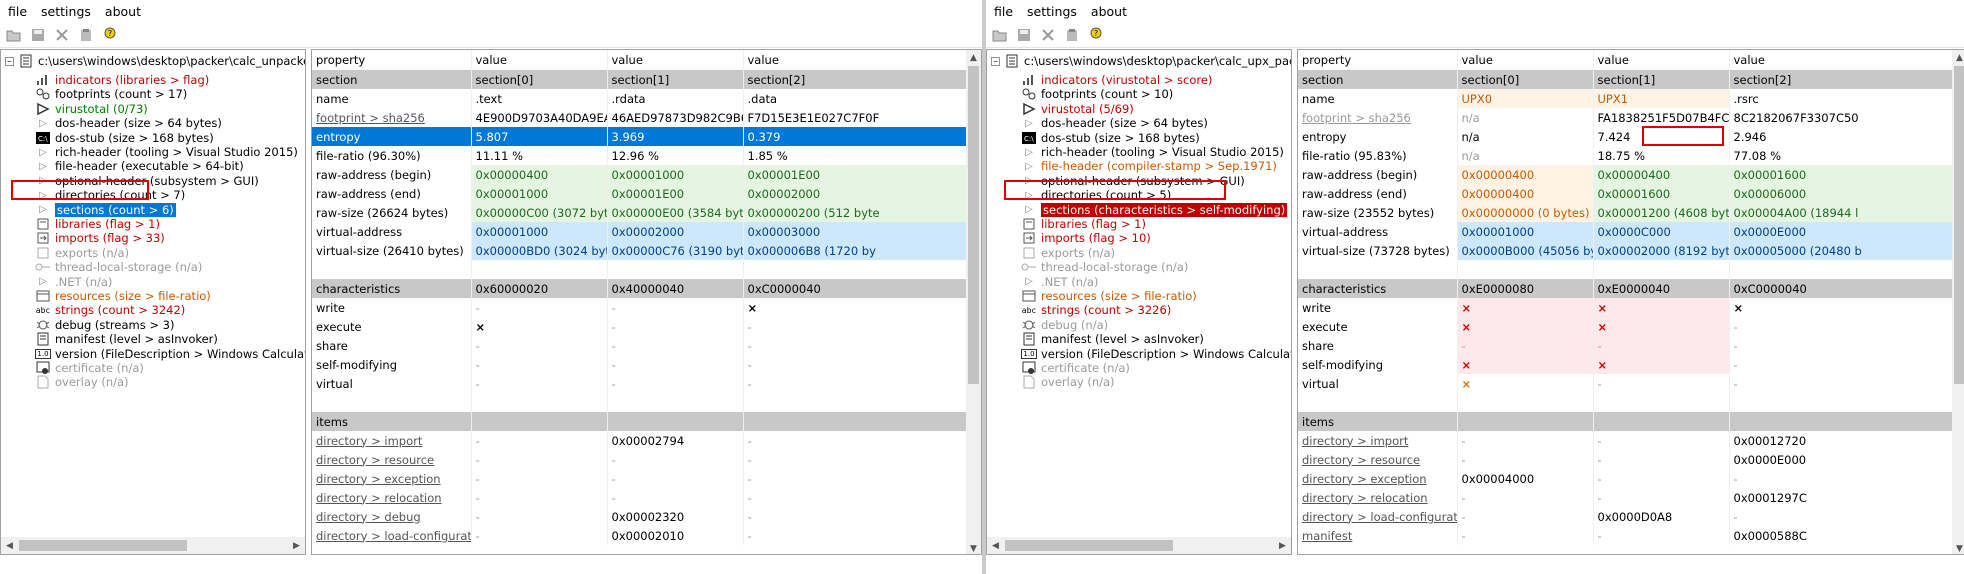  I want to click on table-row: self-modifying × × -, so click(1626, 364).